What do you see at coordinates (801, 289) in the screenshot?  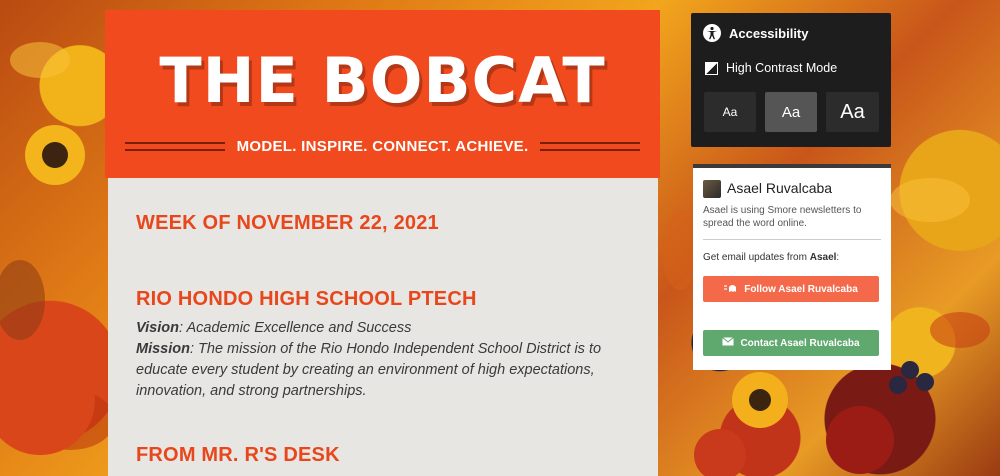 I see `follow-label: Follow Asael Ruvalcaba` at bounding box center [801, 289].